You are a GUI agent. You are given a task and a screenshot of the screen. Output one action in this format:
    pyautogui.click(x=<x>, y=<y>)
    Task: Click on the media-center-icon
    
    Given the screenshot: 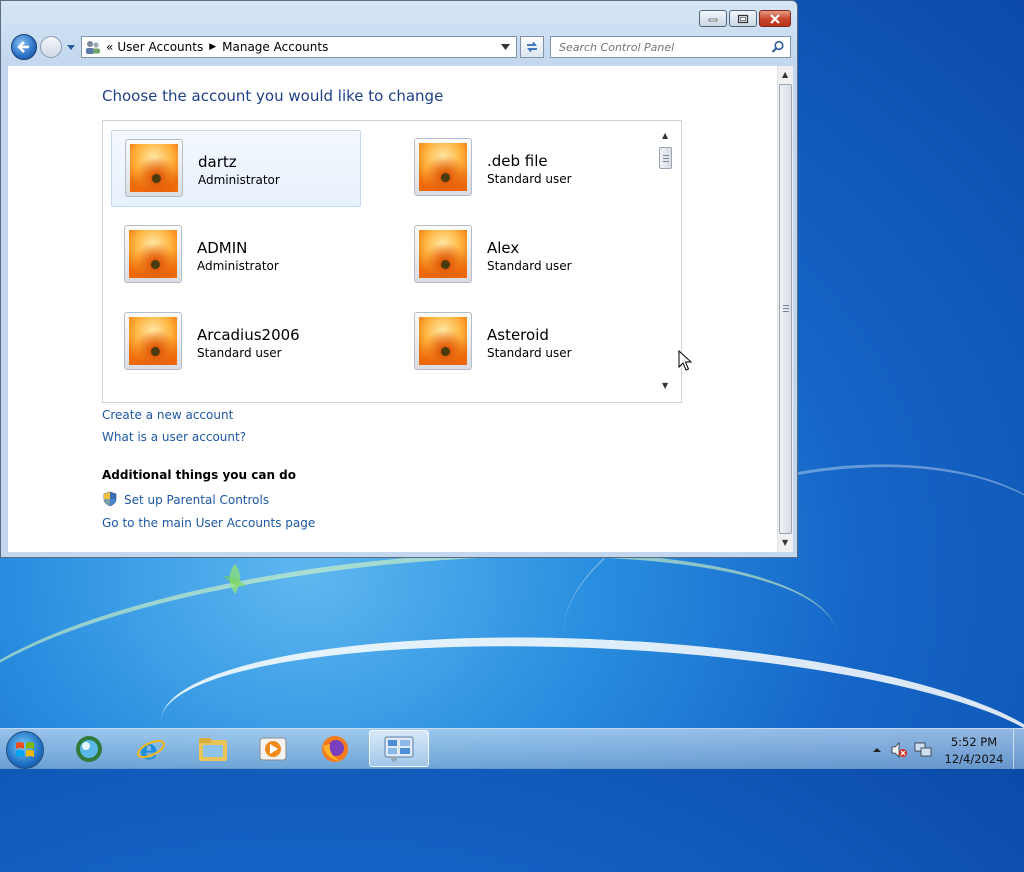 What is the action you would take?
    pyautogui.click(x=89, y=749)
    